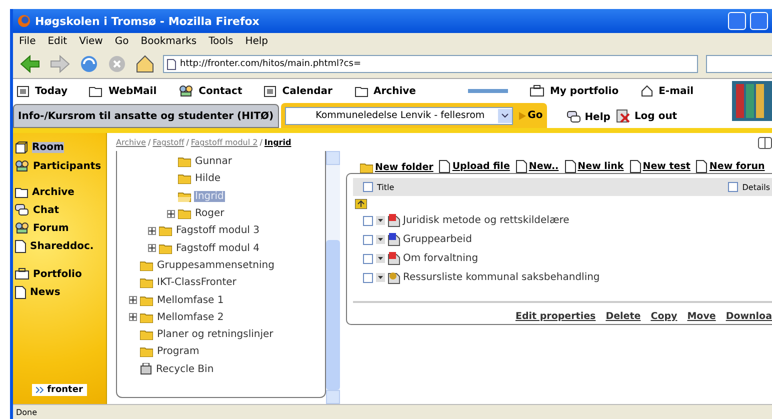  What do you see at coordinates (667, 91) in the screenshot?
I see `nav-link: E-mail` at bounding box center [667, 91].